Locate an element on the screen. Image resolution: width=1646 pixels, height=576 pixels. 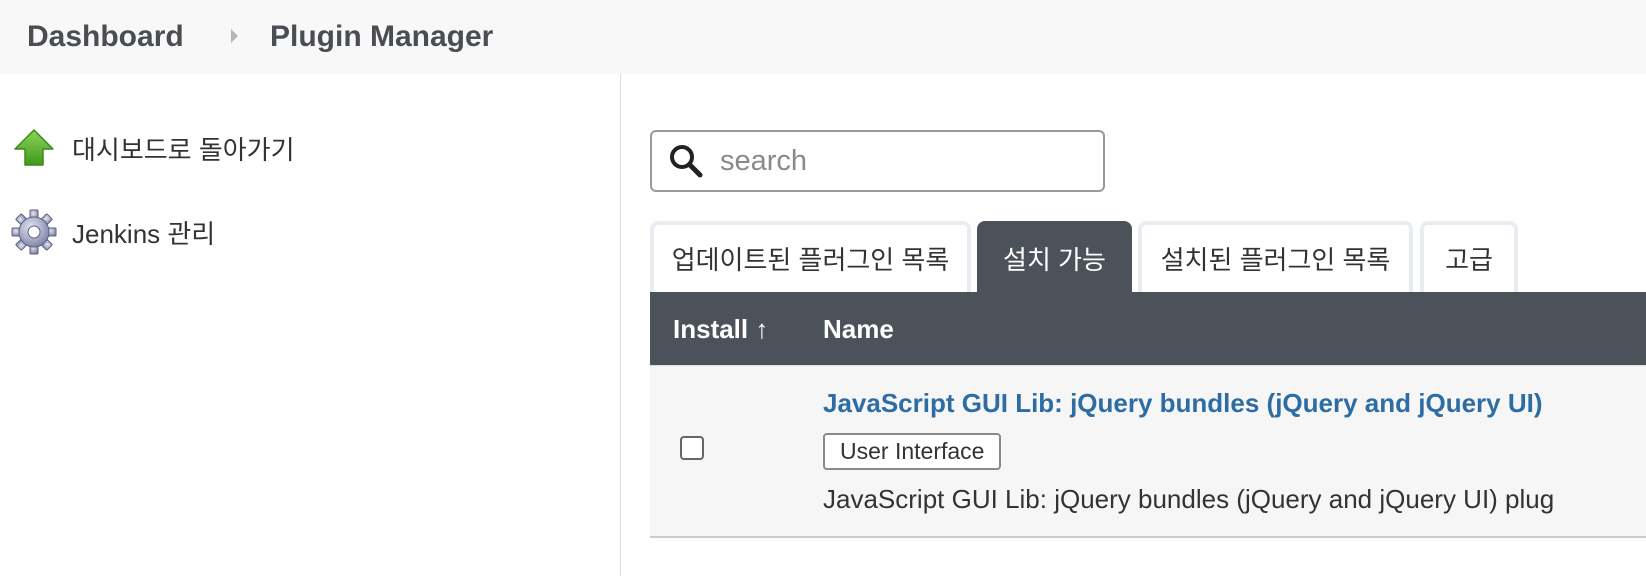
tab-installed: 설치된 플러그인 목록 is located at coordinates (1275, 256).